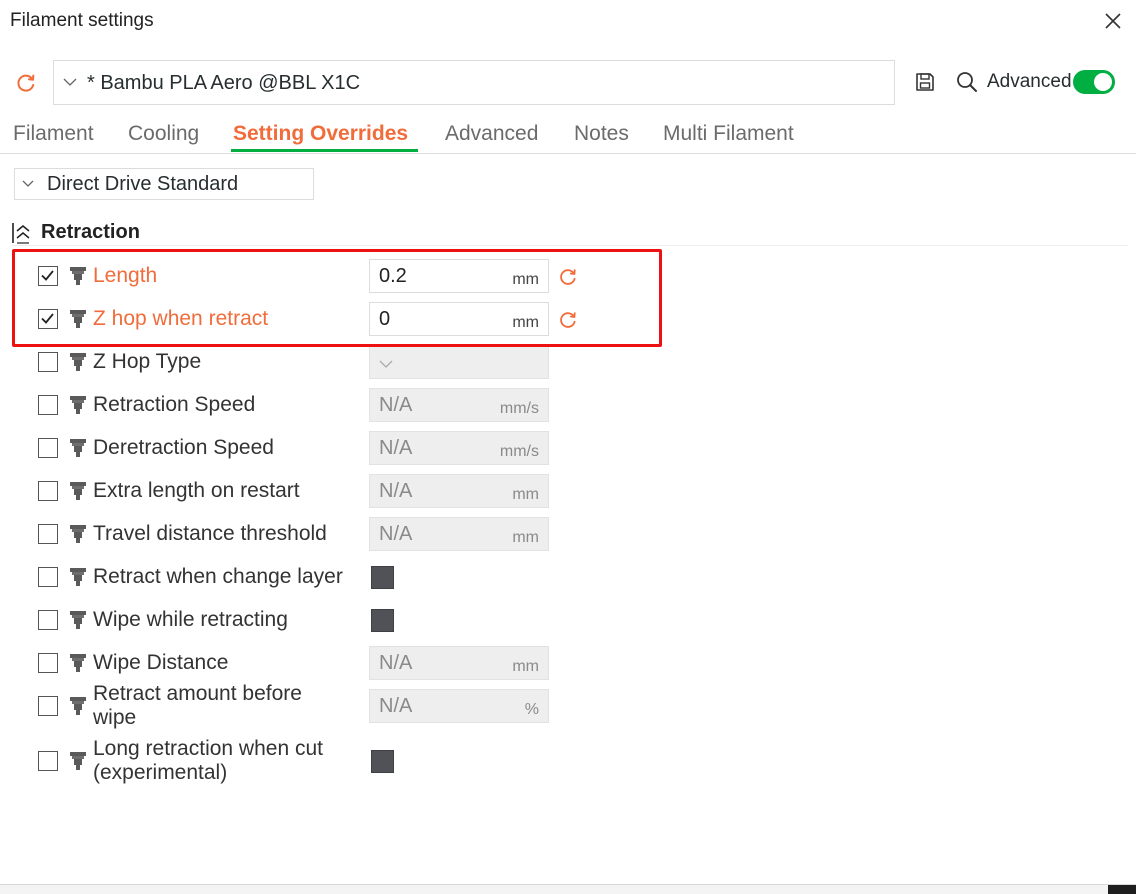 Image resolution: width=1136 pixels, height=894 pixels. I want to click on option-label: Wipe while retracting, so click(190, 619).